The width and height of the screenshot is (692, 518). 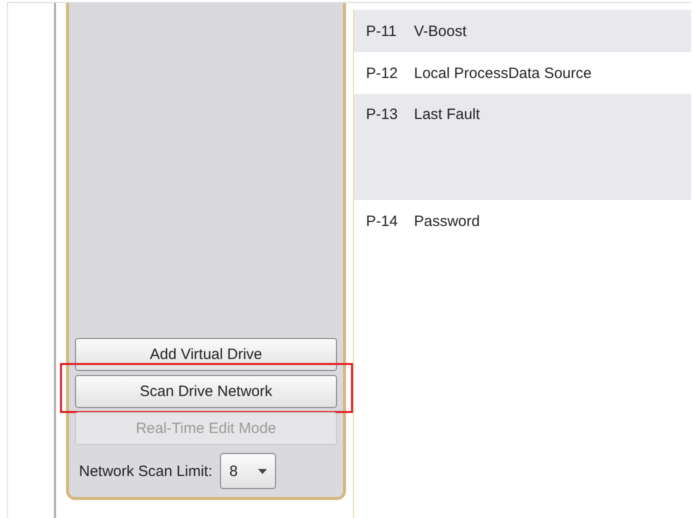 What do you see at coordinates (503, 73) in the screenshot?
I see `parameter-name: Local ProcessData Source` at bounding box center [503, 73].